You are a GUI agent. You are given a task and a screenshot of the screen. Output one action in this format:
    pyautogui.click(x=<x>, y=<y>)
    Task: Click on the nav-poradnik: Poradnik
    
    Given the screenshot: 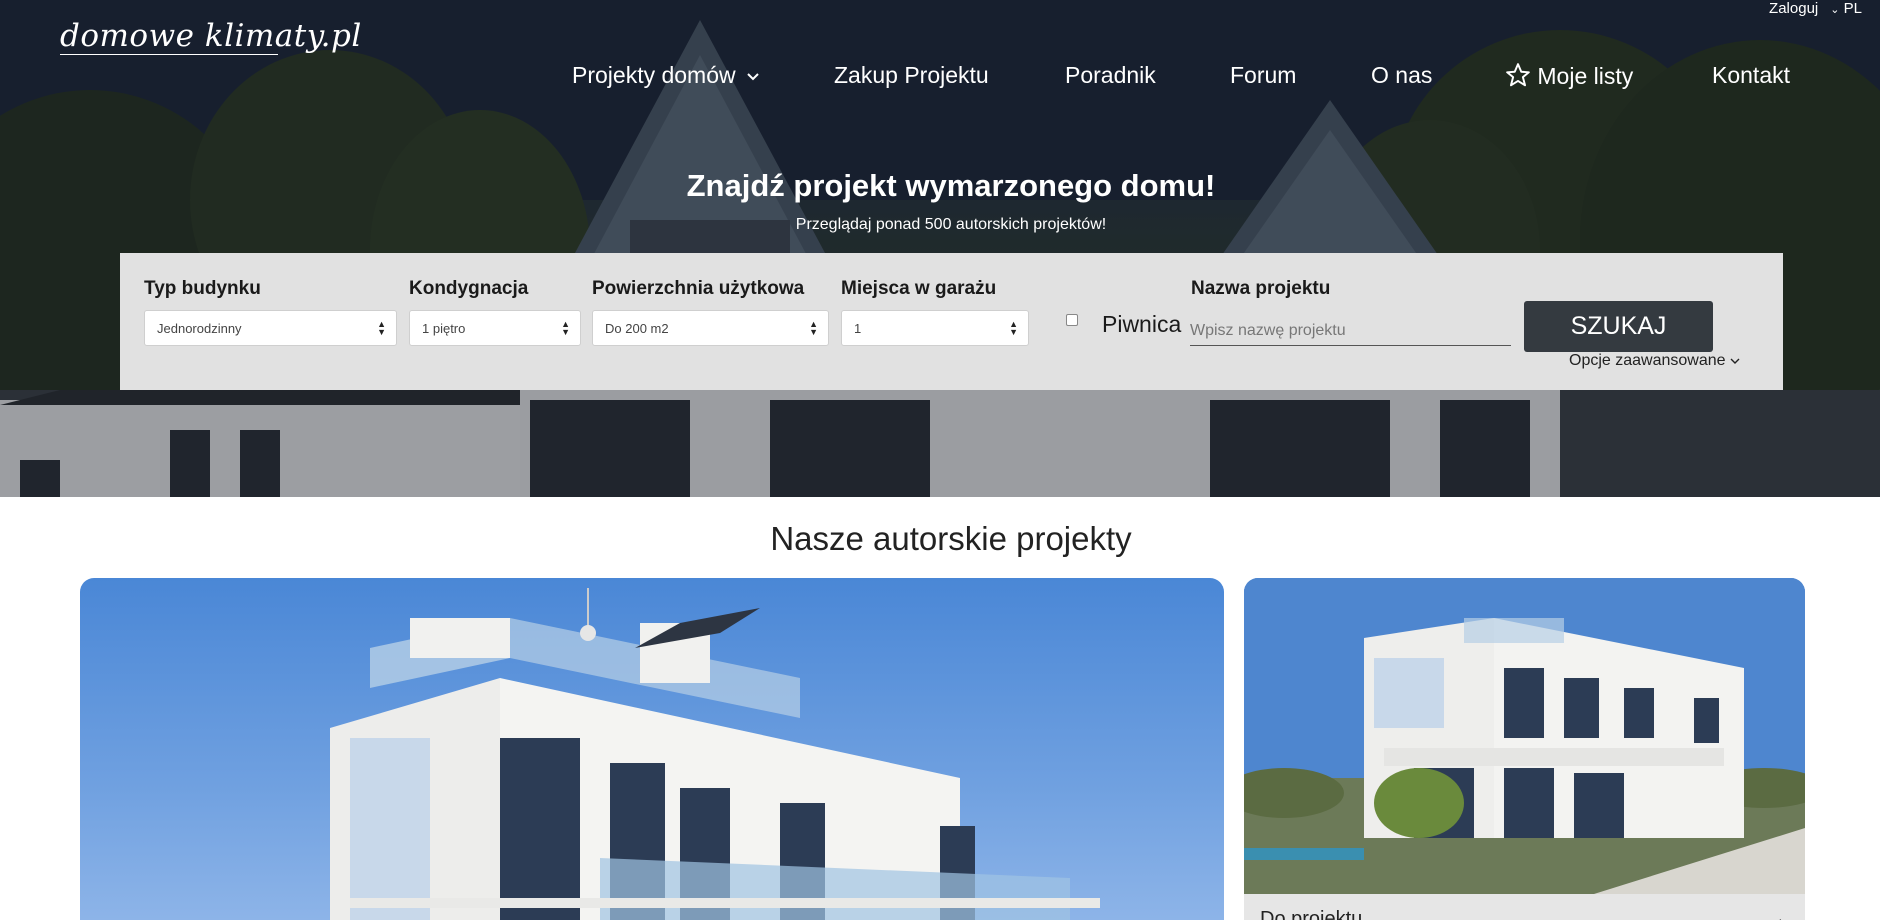 What is the action you would take?
    pyautogui.click(x=1110, y=75)
    